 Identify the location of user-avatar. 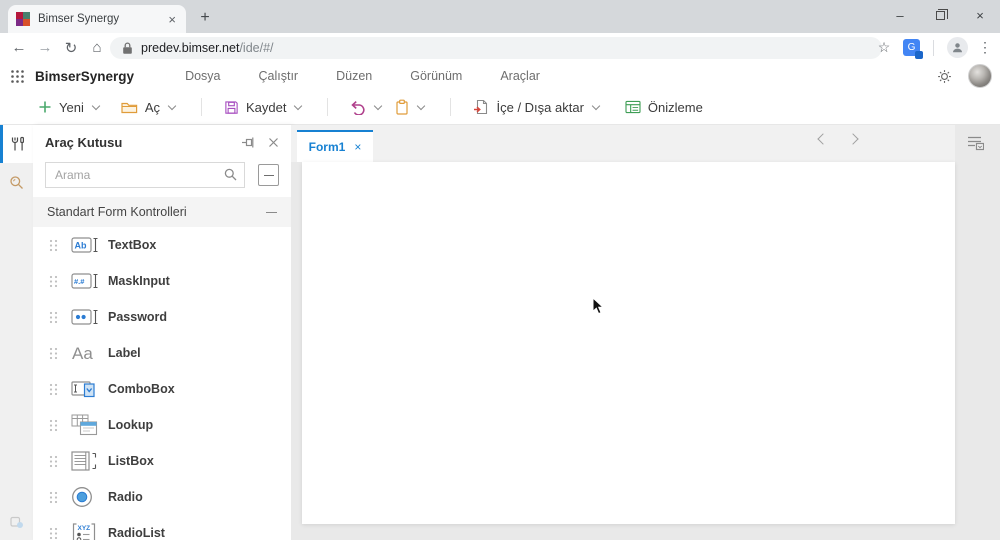
(980, 76).